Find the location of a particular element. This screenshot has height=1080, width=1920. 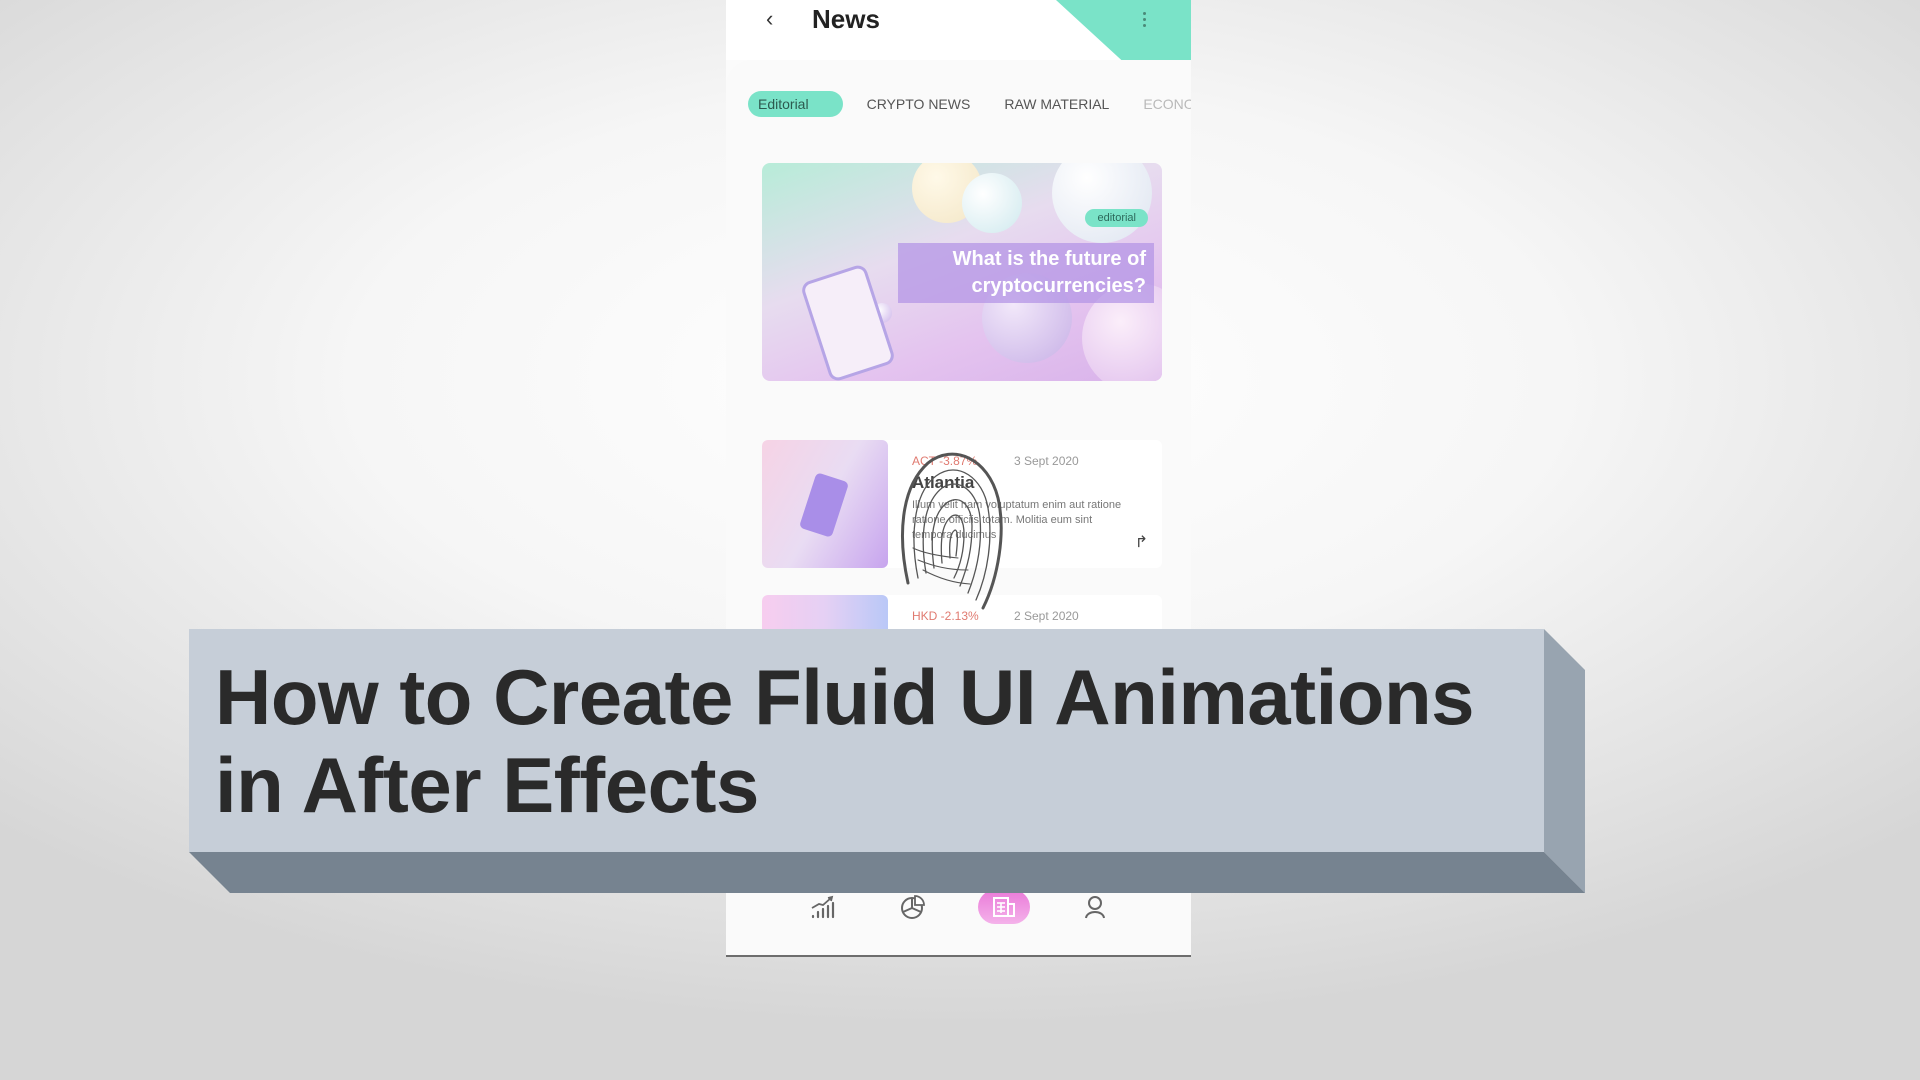

article-thumbnail is located at coordinates (825, 504).